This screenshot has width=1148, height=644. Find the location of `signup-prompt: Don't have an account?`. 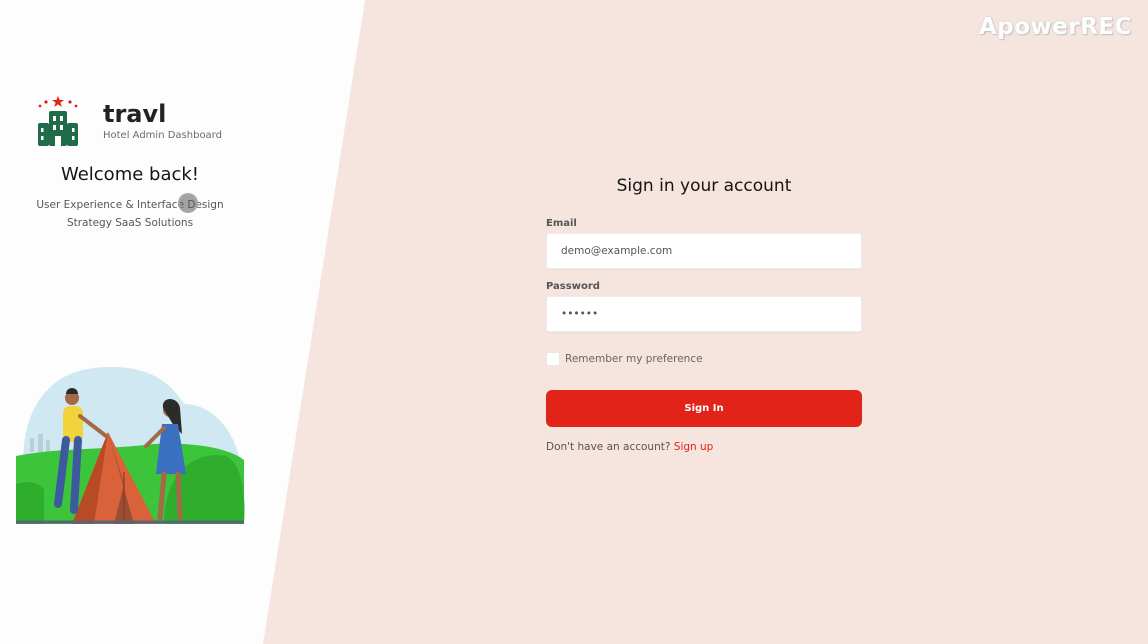

signup-prompt: Don't have an account? is located at coordinates (608, 447).